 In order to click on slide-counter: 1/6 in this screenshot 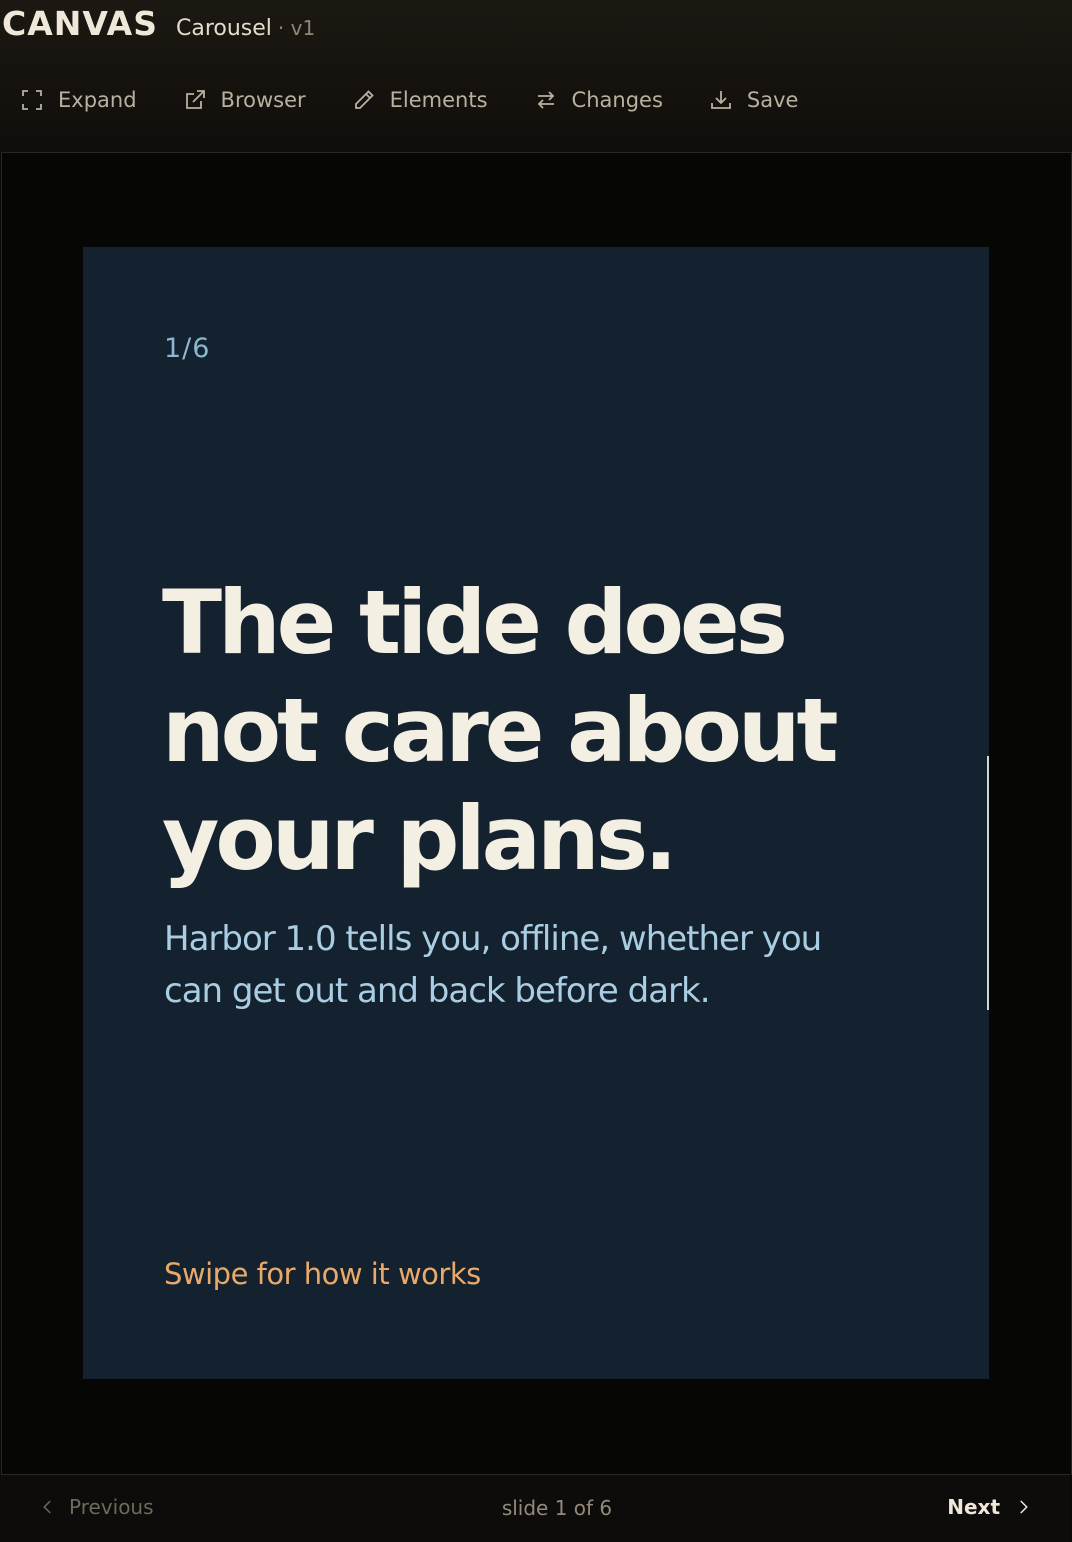, I will do `click(187, 348)`.